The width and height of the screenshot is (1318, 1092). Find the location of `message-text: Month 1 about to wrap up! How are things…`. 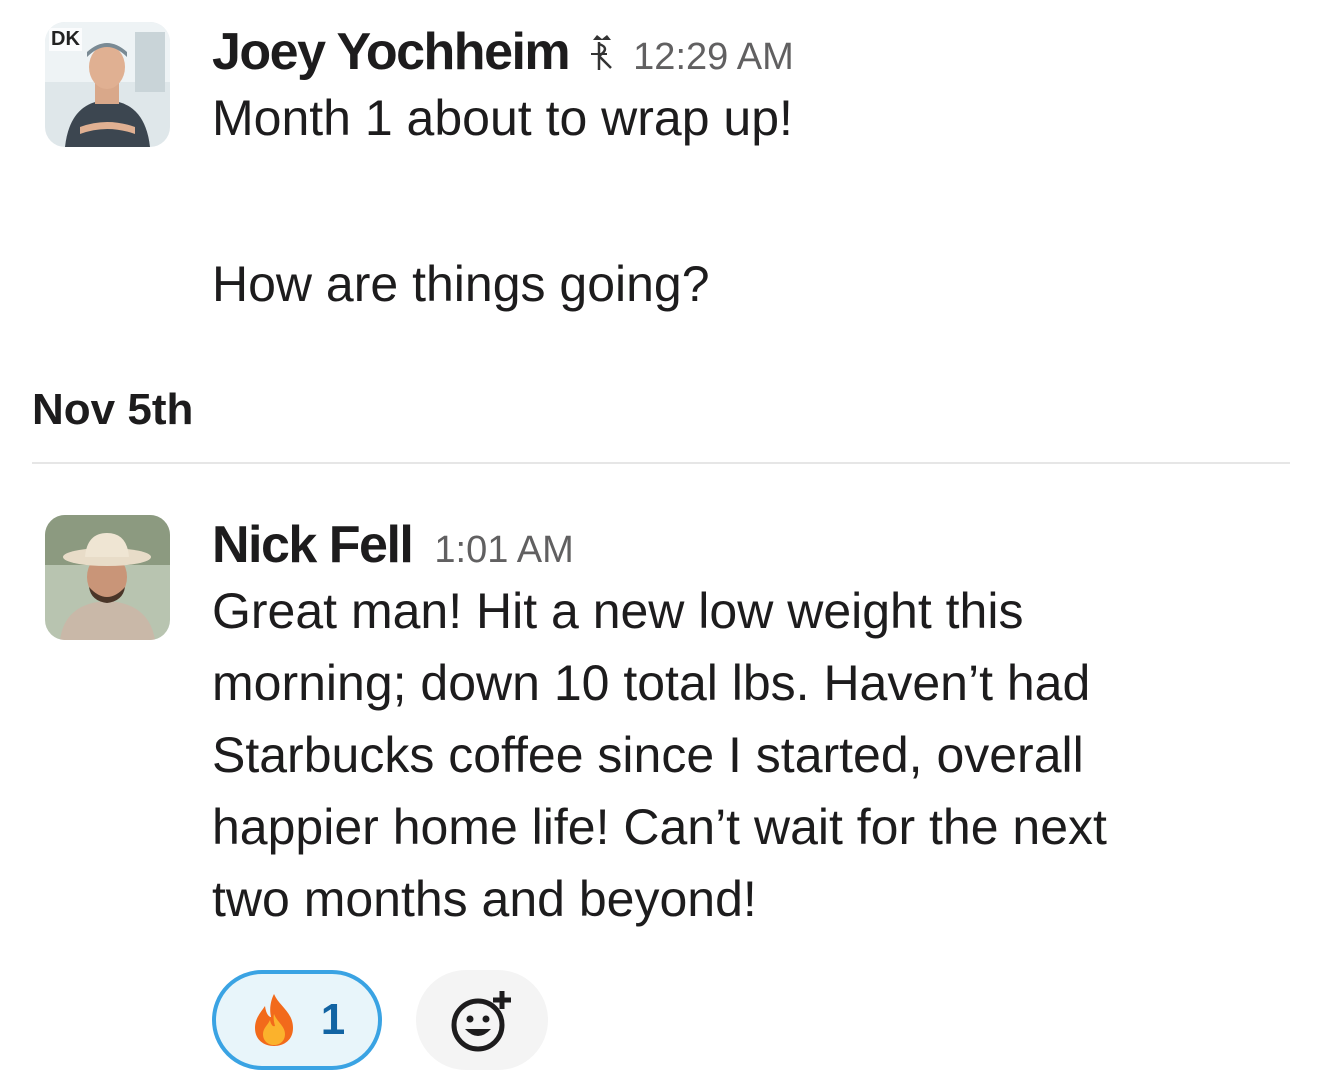

message-text: Month 1 about to wrap up! How are things… is located at coordinates (503, 201).